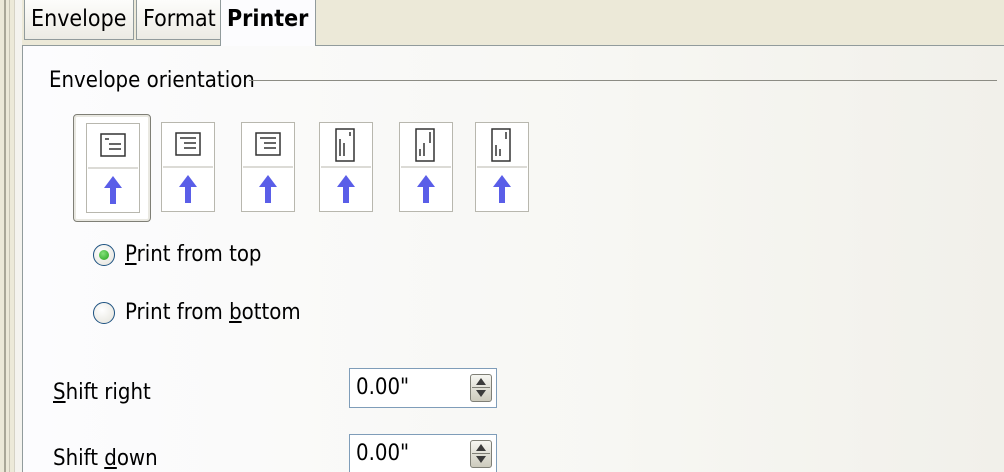  I want to click on print-from-bottom-option: Print from bottom, so click(197, 312).